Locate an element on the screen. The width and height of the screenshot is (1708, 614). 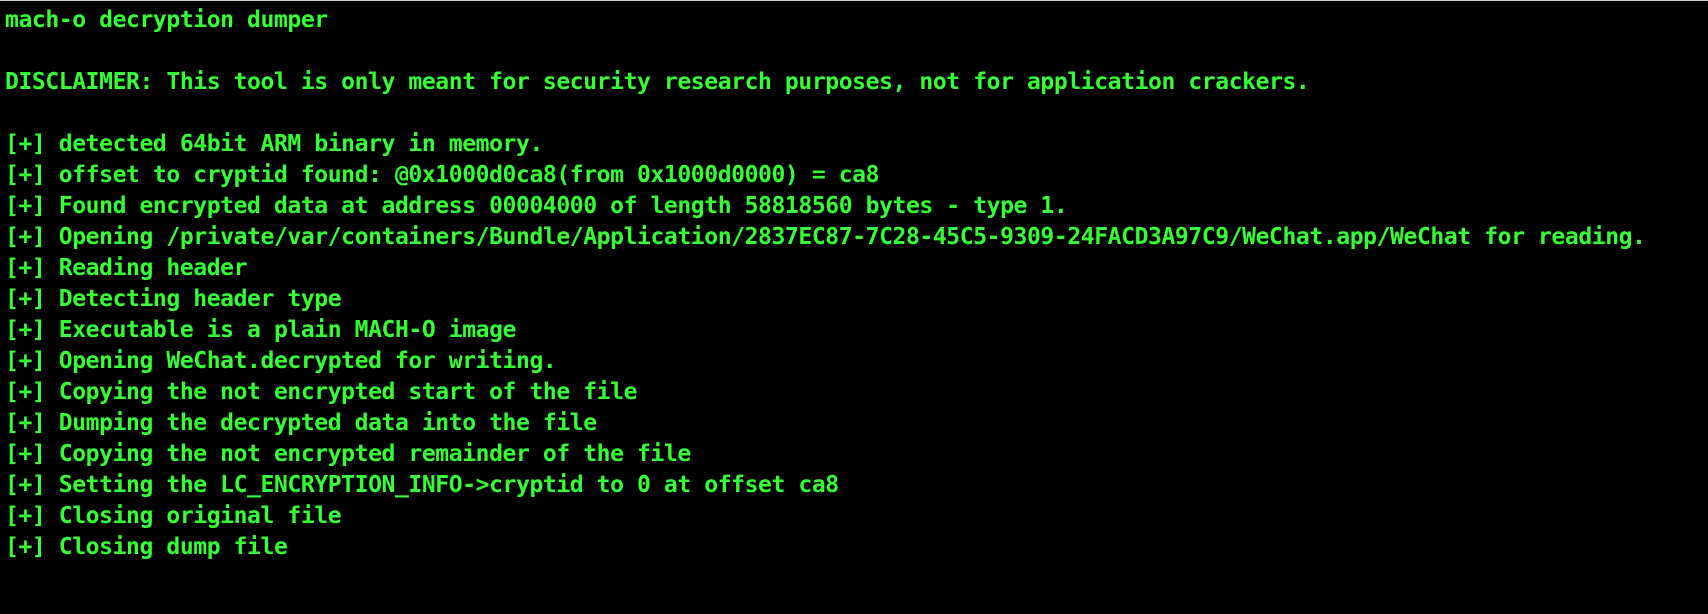
log-line: [+] Closing original file is located at coordinates (173, 516).